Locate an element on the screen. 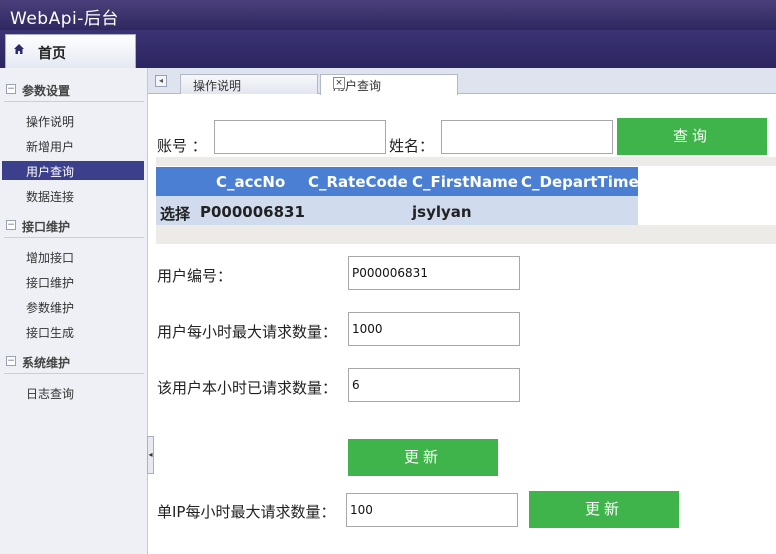  sidebar-item-add-user: 新增用户 is located at coordinates (73, 145).